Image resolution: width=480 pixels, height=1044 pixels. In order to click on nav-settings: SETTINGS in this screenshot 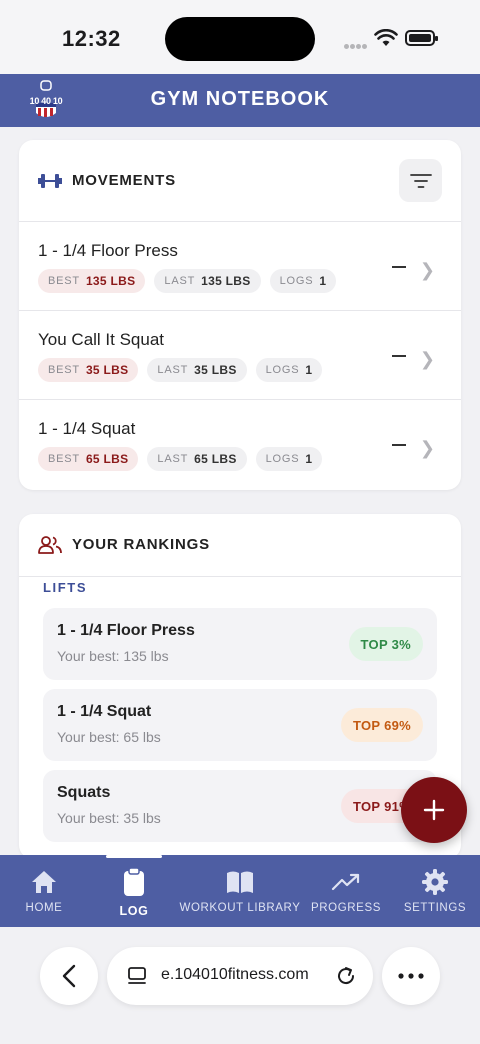, I will do `click(435, 891)`.